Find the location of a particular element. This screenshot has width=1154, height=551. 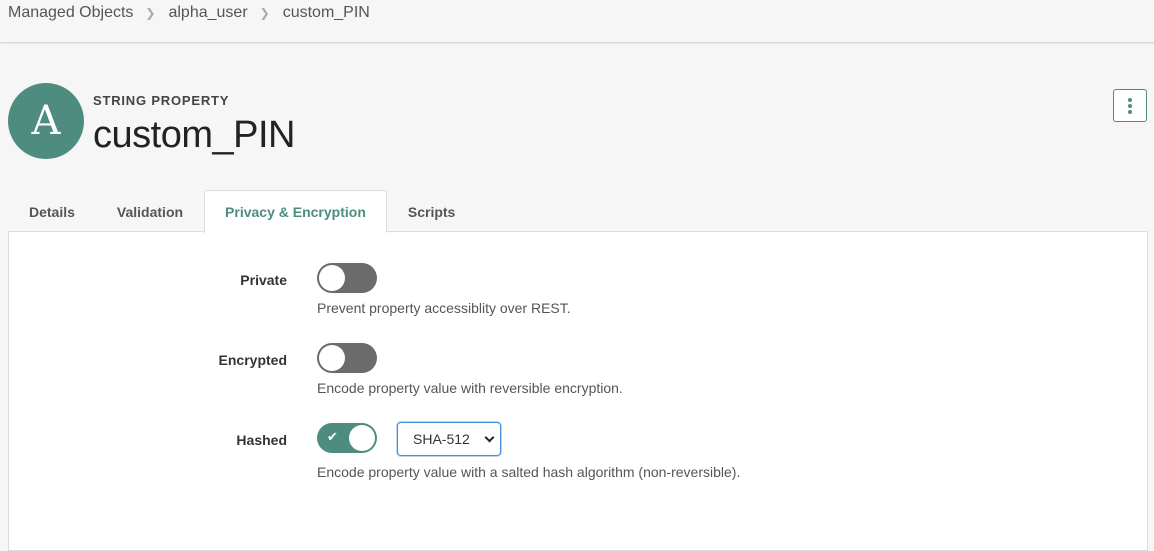

hashed-label: Hashed is located at coordinates (261, 440).